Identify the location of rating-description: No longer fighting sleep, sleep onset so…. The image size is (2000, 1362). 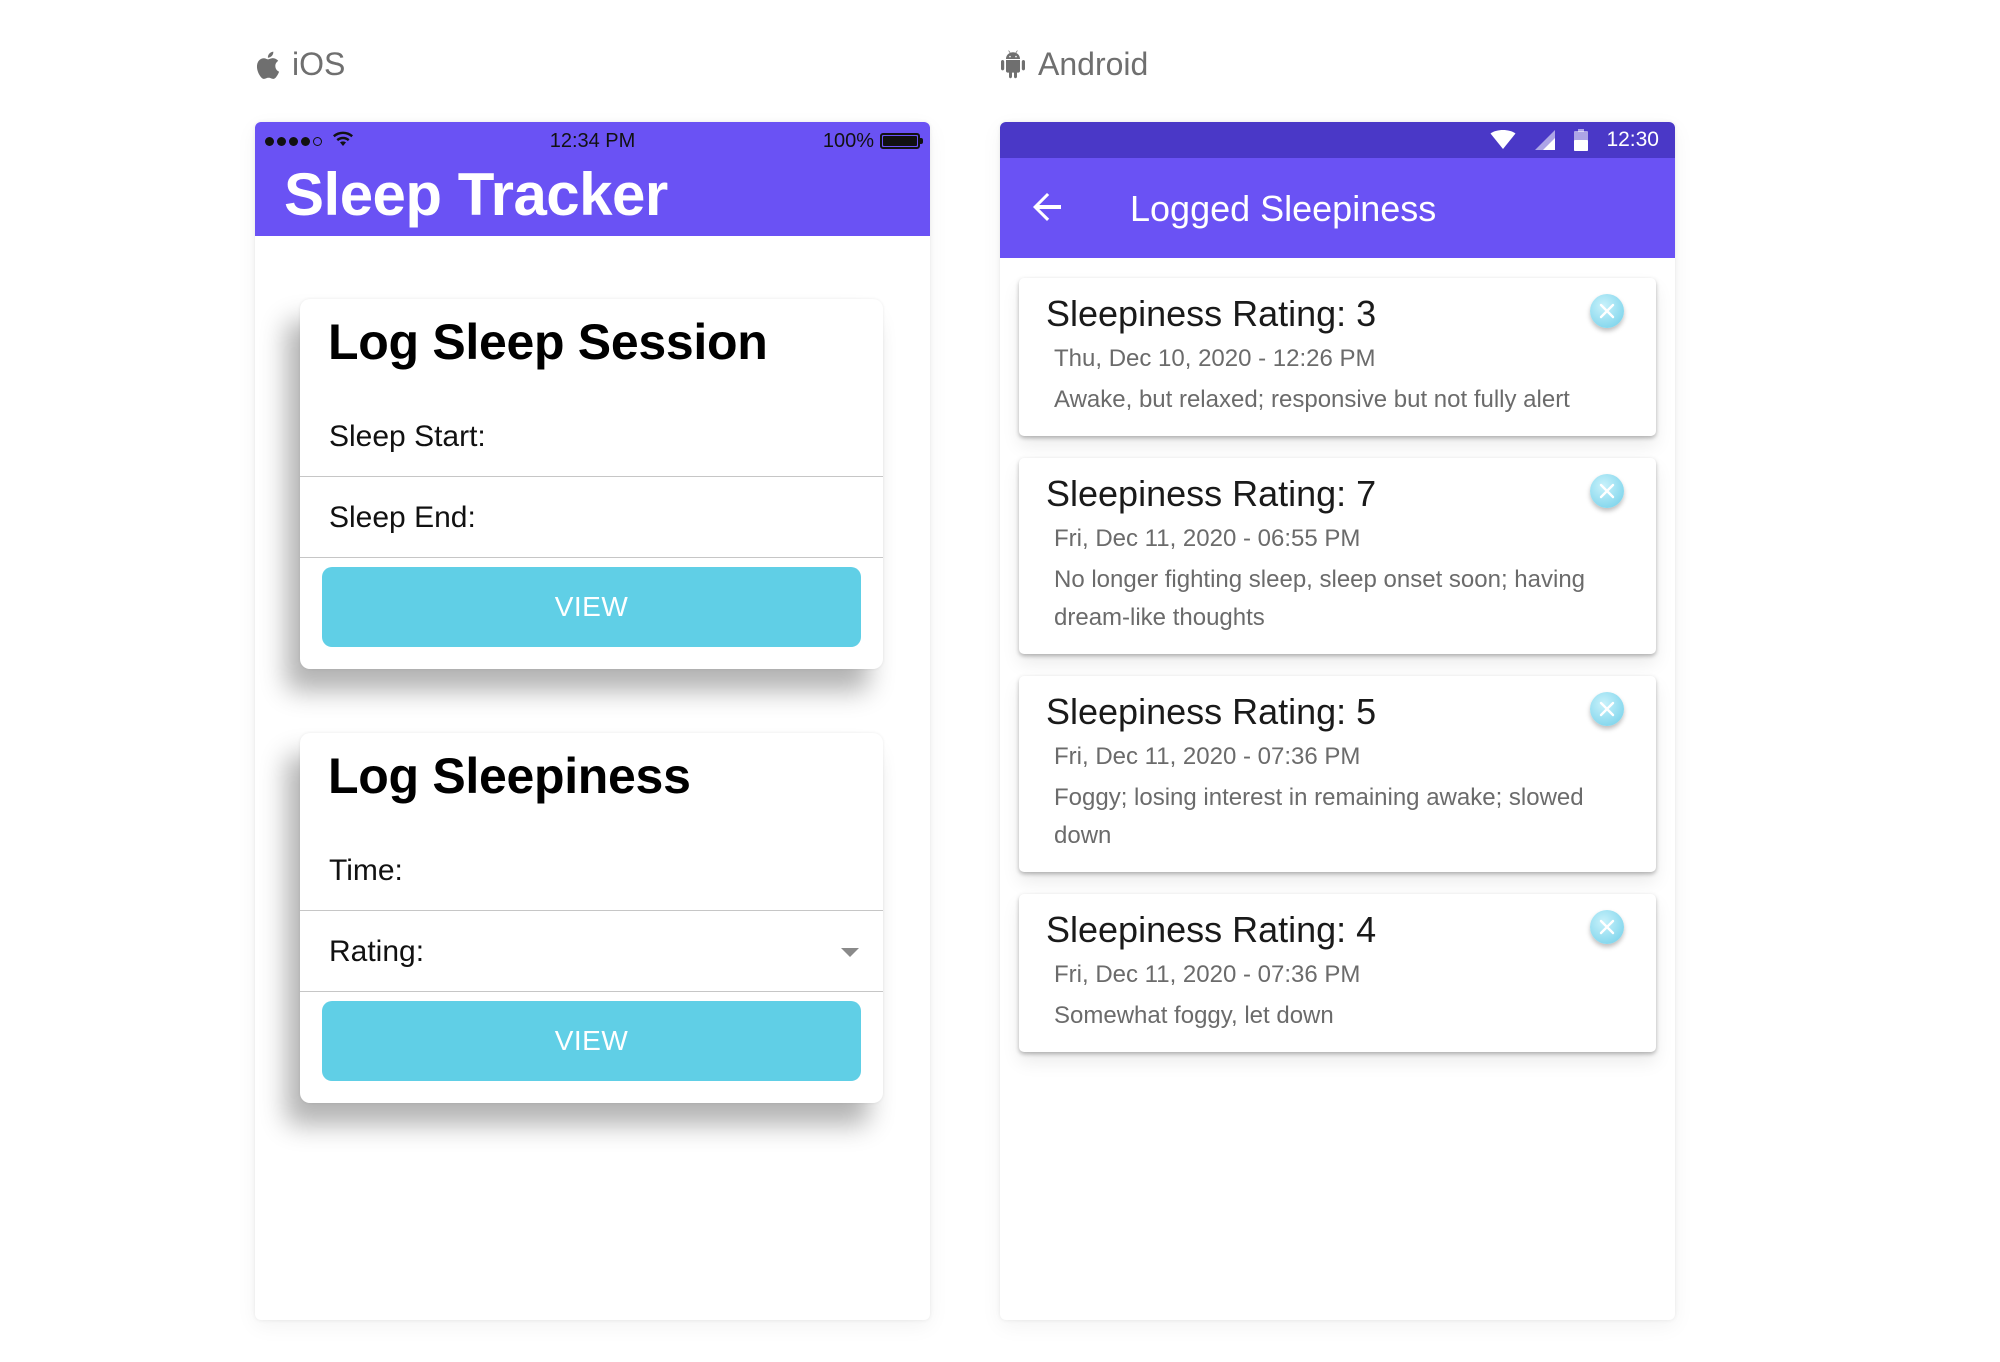
(1320, 598).